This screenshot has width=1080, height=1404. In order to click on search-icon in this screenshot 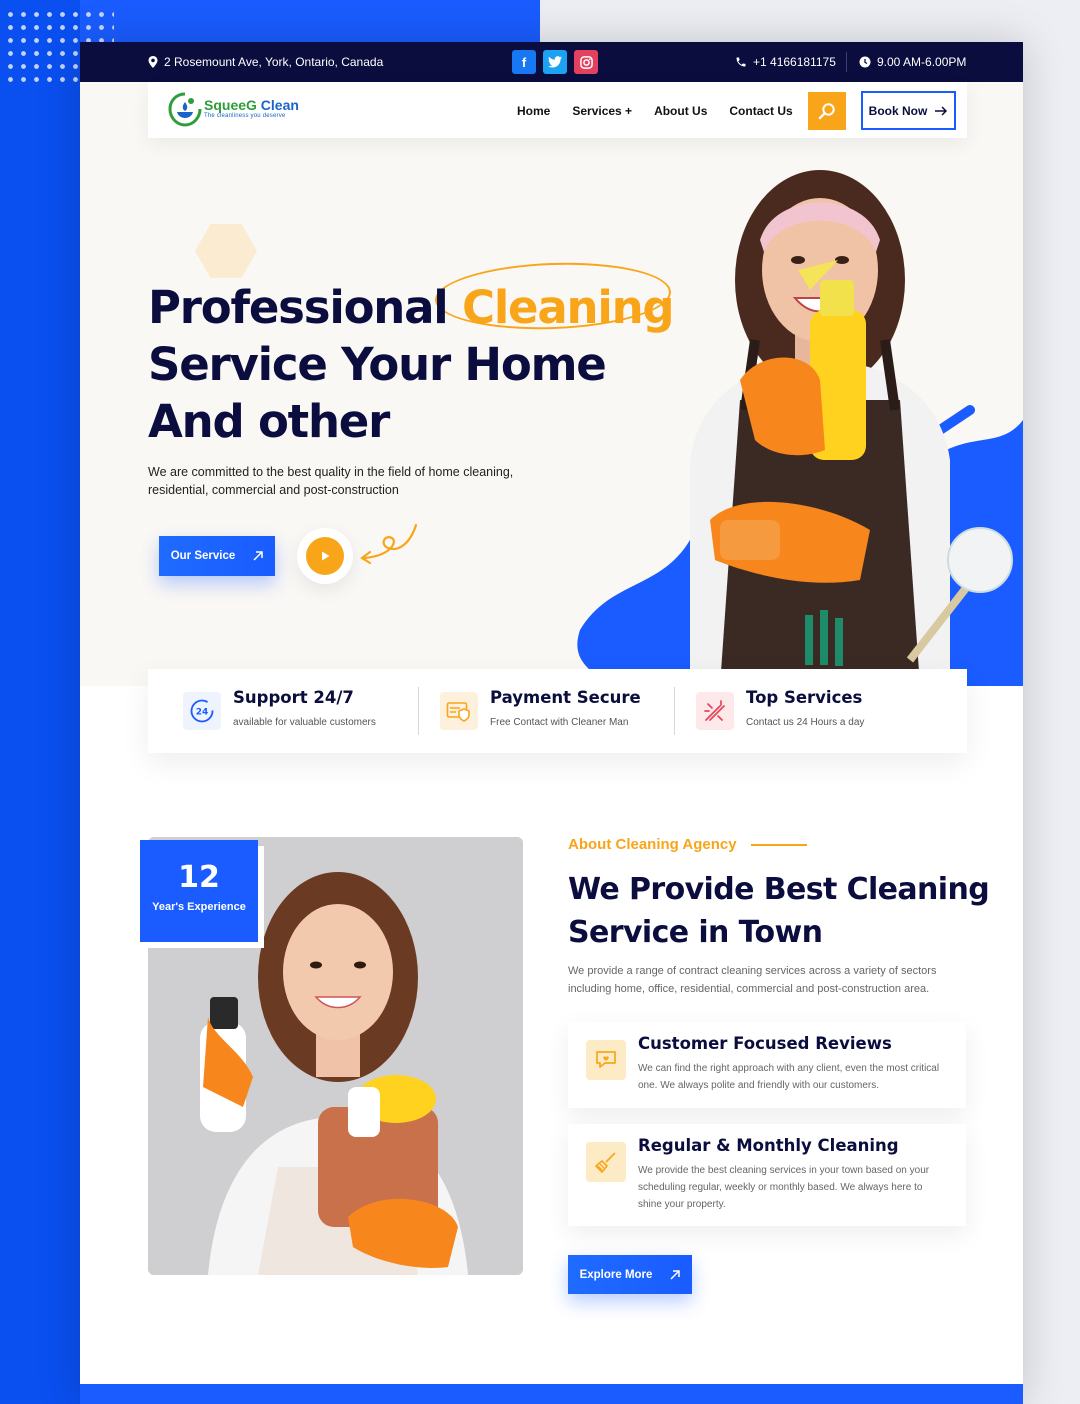, I will do `click(826, 111)`.